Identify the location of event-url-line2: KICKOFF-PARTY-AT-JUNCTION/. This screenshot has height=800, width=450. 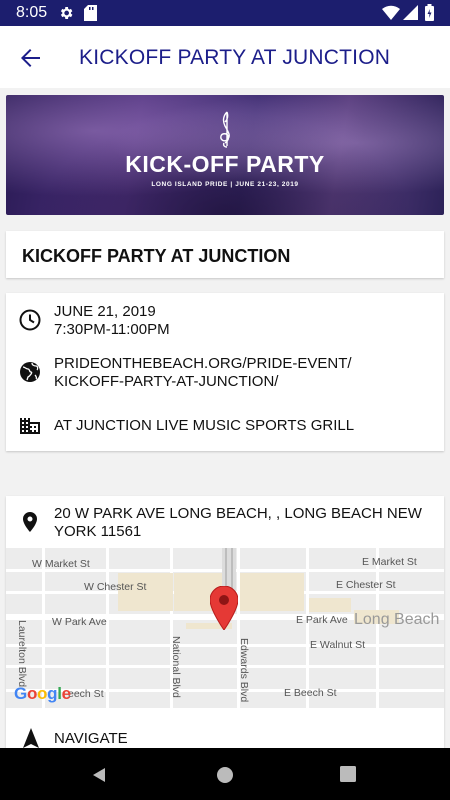
(166, 381).